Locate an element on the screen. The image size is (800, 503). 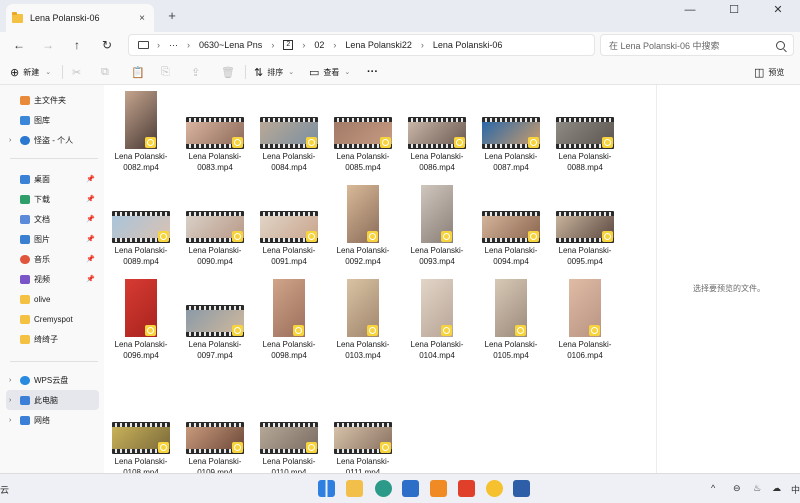
file-item: Lena Polanski-0082.mp4 is located at coordinates (141, 132).